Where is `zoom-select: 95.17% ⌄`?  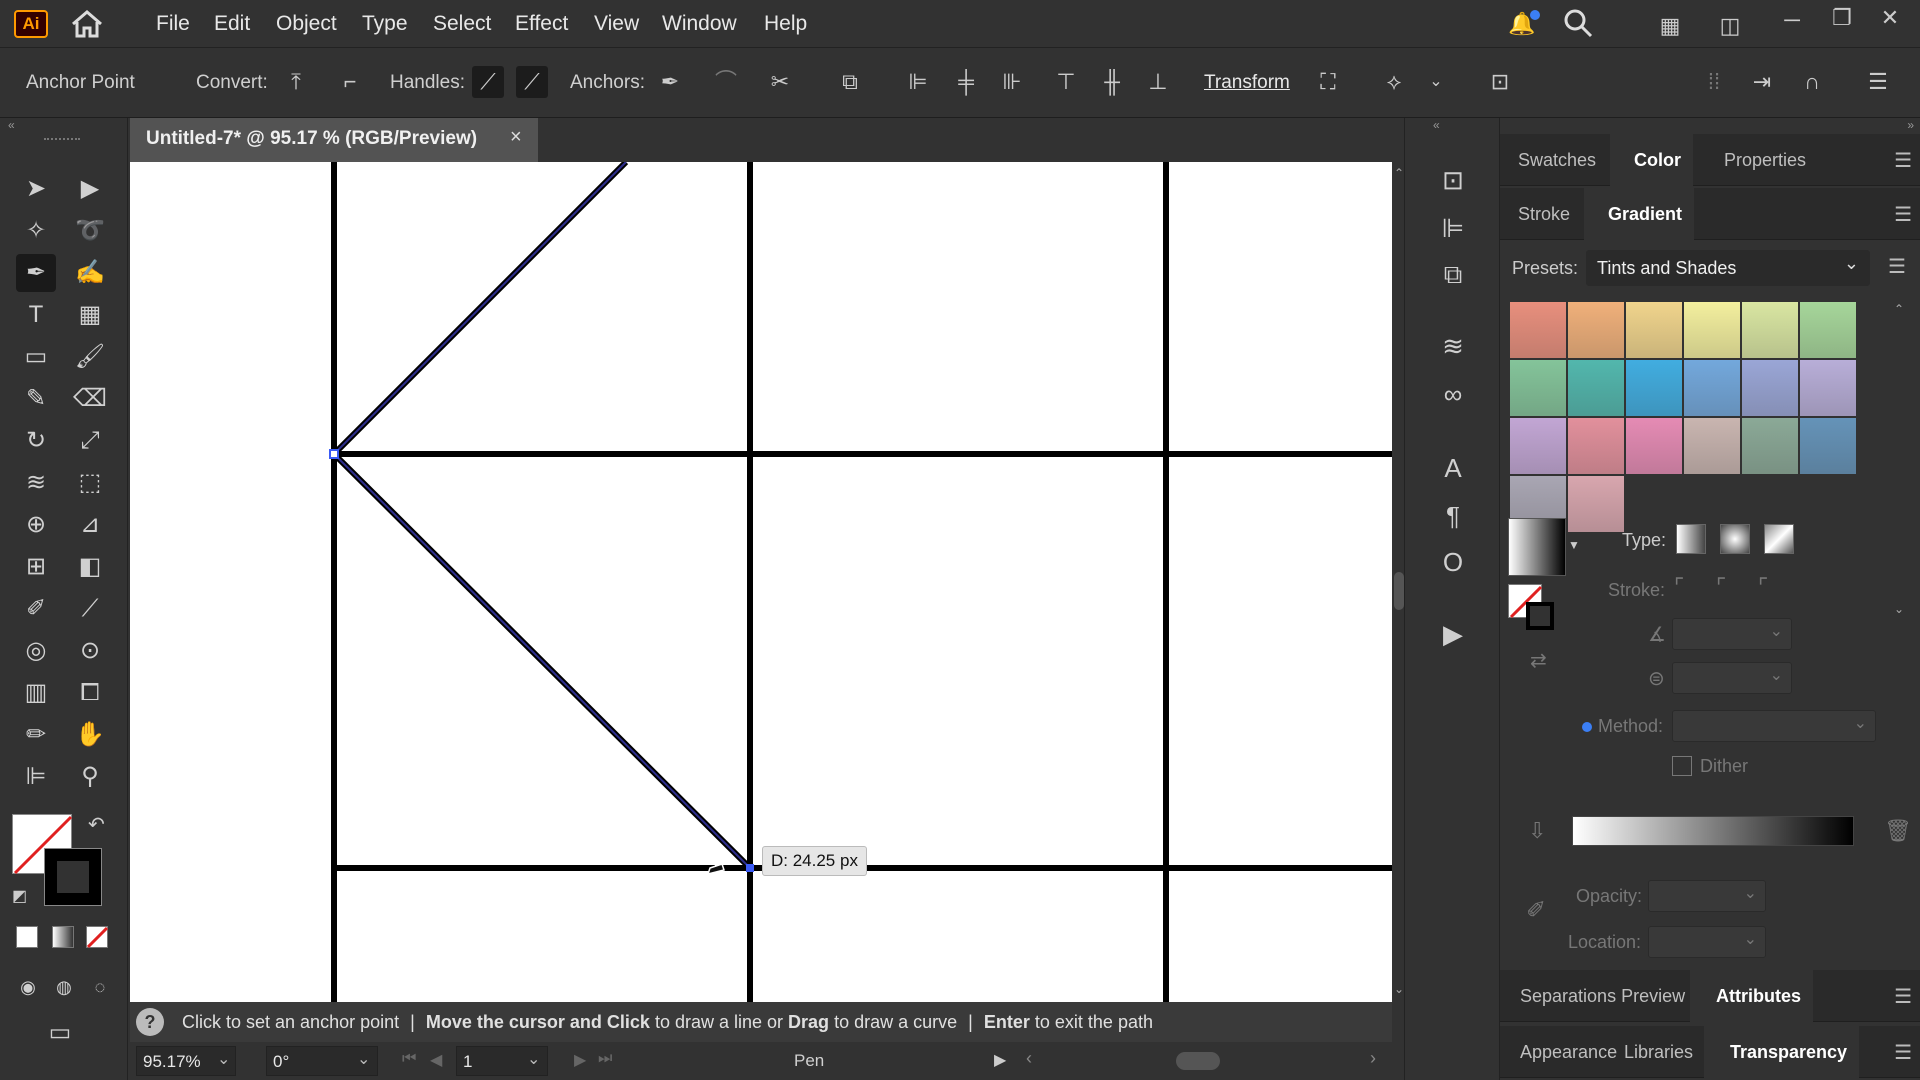
zoom-select: 95.17% ⌄ is located at coordinates (186, 1061).